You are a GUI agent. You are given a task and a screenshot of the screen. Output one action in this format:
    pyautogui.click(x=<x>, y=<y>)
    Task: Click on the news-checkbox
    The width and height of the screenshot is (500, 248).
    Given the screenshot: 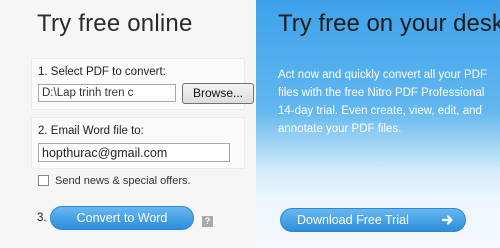 What is the action you would take?
    pyautogui.click(x=43, y=180)
    